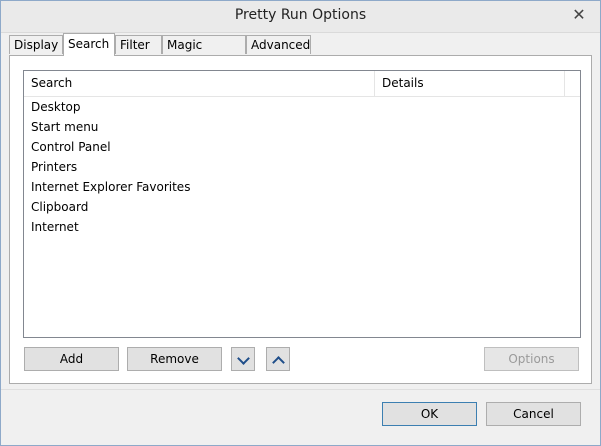 This screenshot has height=446, width=601. I want to click on tab-search: Search, so click(89, 44).